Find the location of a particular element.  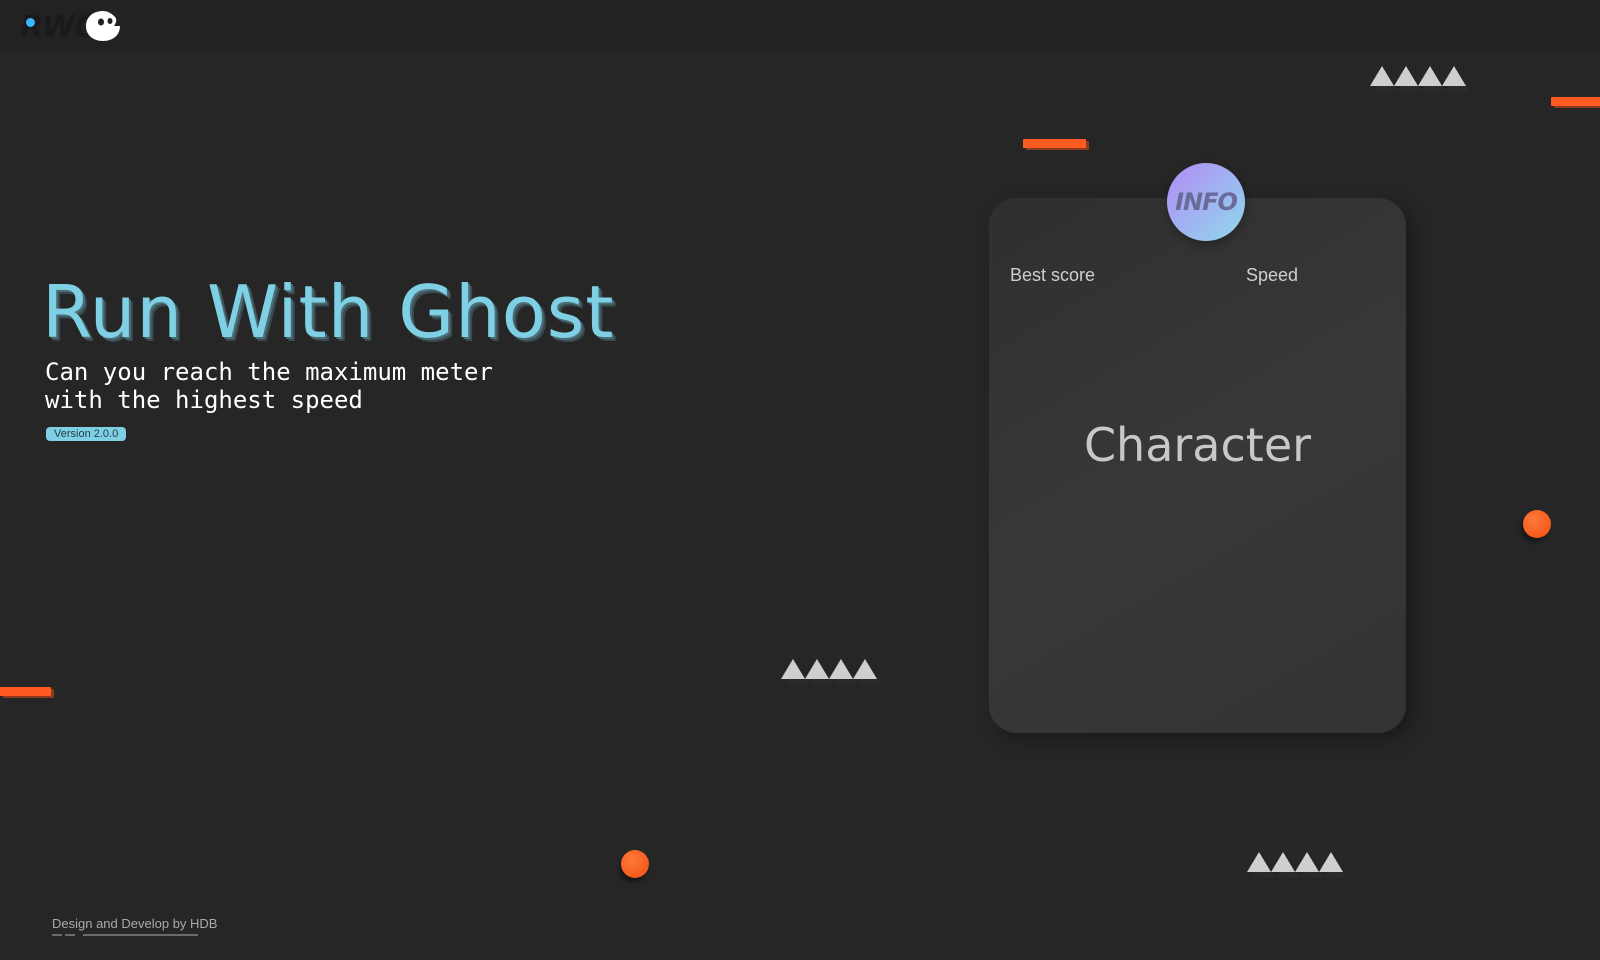

info-badge-label: INFO is located at coordinates (1206, 202).